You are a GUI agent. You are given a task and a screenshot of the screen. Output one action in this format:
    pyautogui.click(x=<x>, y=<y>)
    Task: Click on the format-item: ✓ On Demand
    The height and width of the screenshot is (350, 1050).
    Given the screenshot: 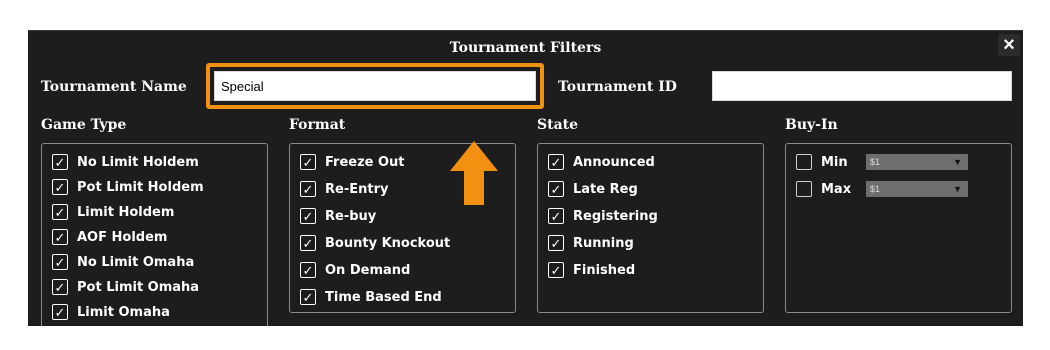 What is the action you would take?
    pyautogui.click(x=355, y=270)
    